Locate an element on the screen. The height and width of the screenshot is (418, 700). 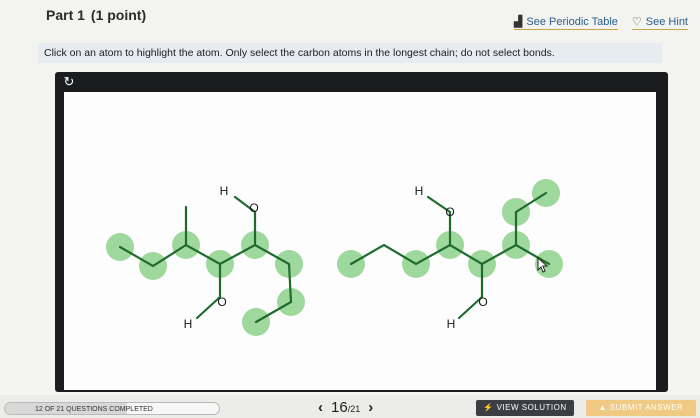
bolt-icon: ⚡ is located at coordinates (488, 407).